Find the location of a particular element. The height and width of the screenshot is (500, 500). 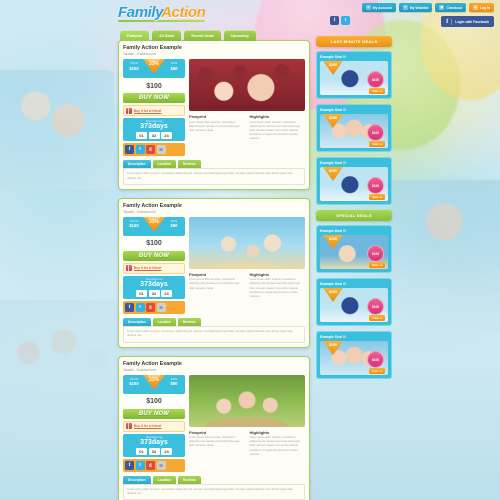

facebook-f-icon: f is located at coordinates (449, 21).